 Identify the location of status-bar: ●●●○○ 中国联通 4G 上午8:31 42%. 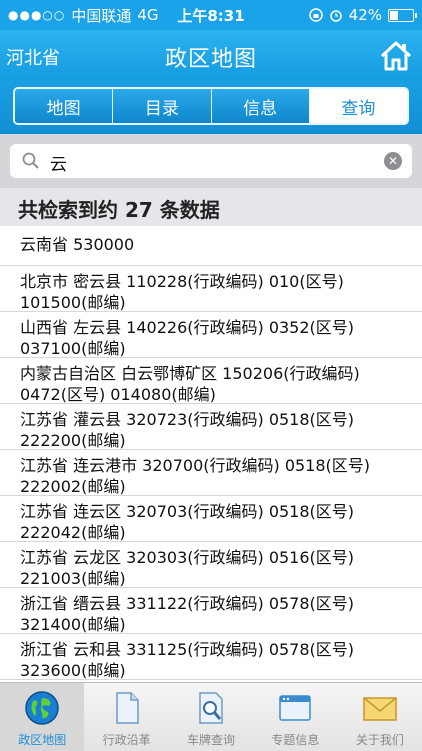
(211, 15).